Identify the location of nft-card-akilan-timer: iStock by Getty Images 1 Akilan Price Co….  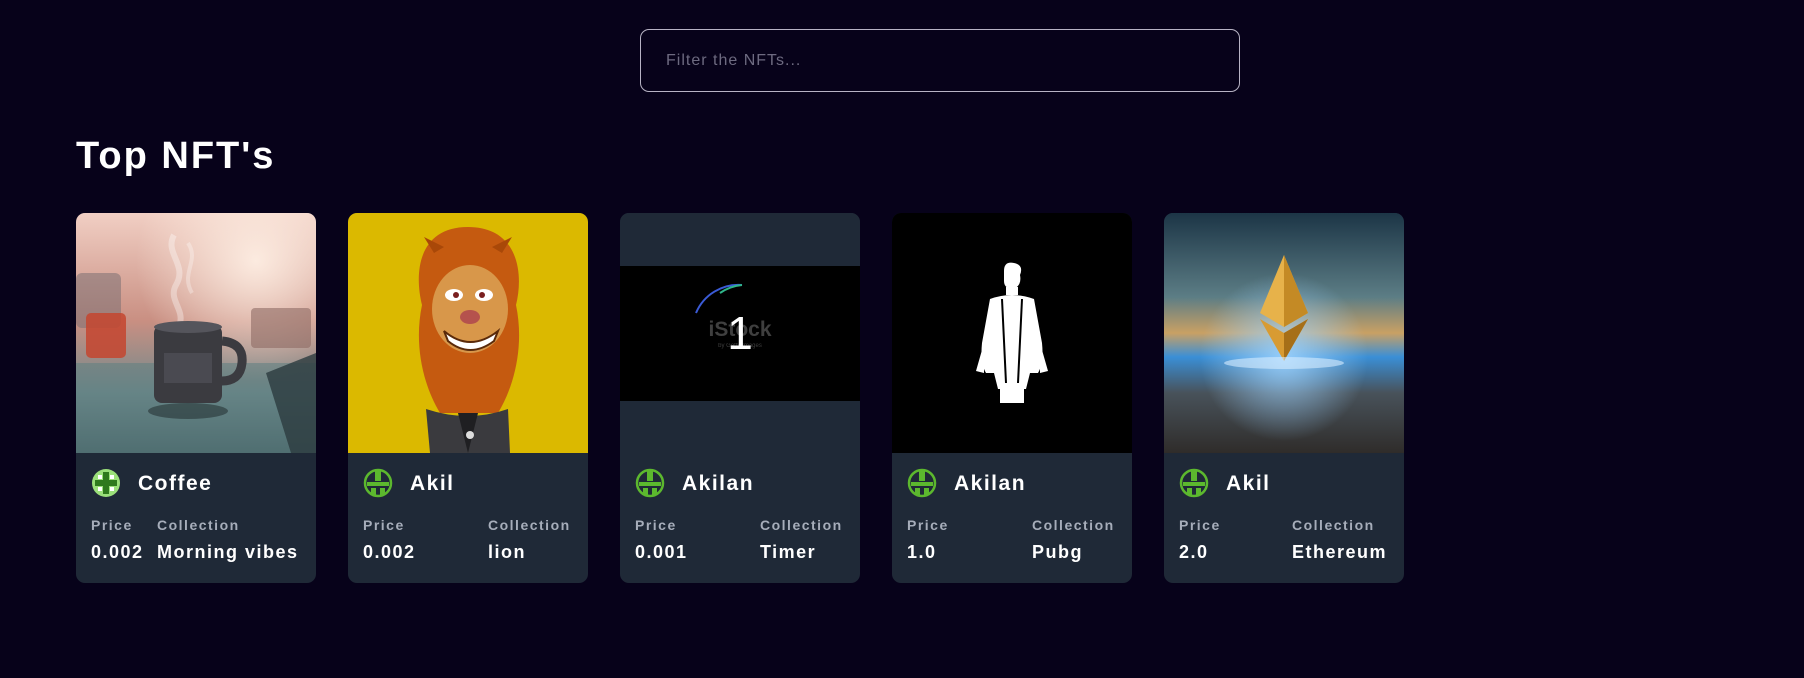
(740, 398).